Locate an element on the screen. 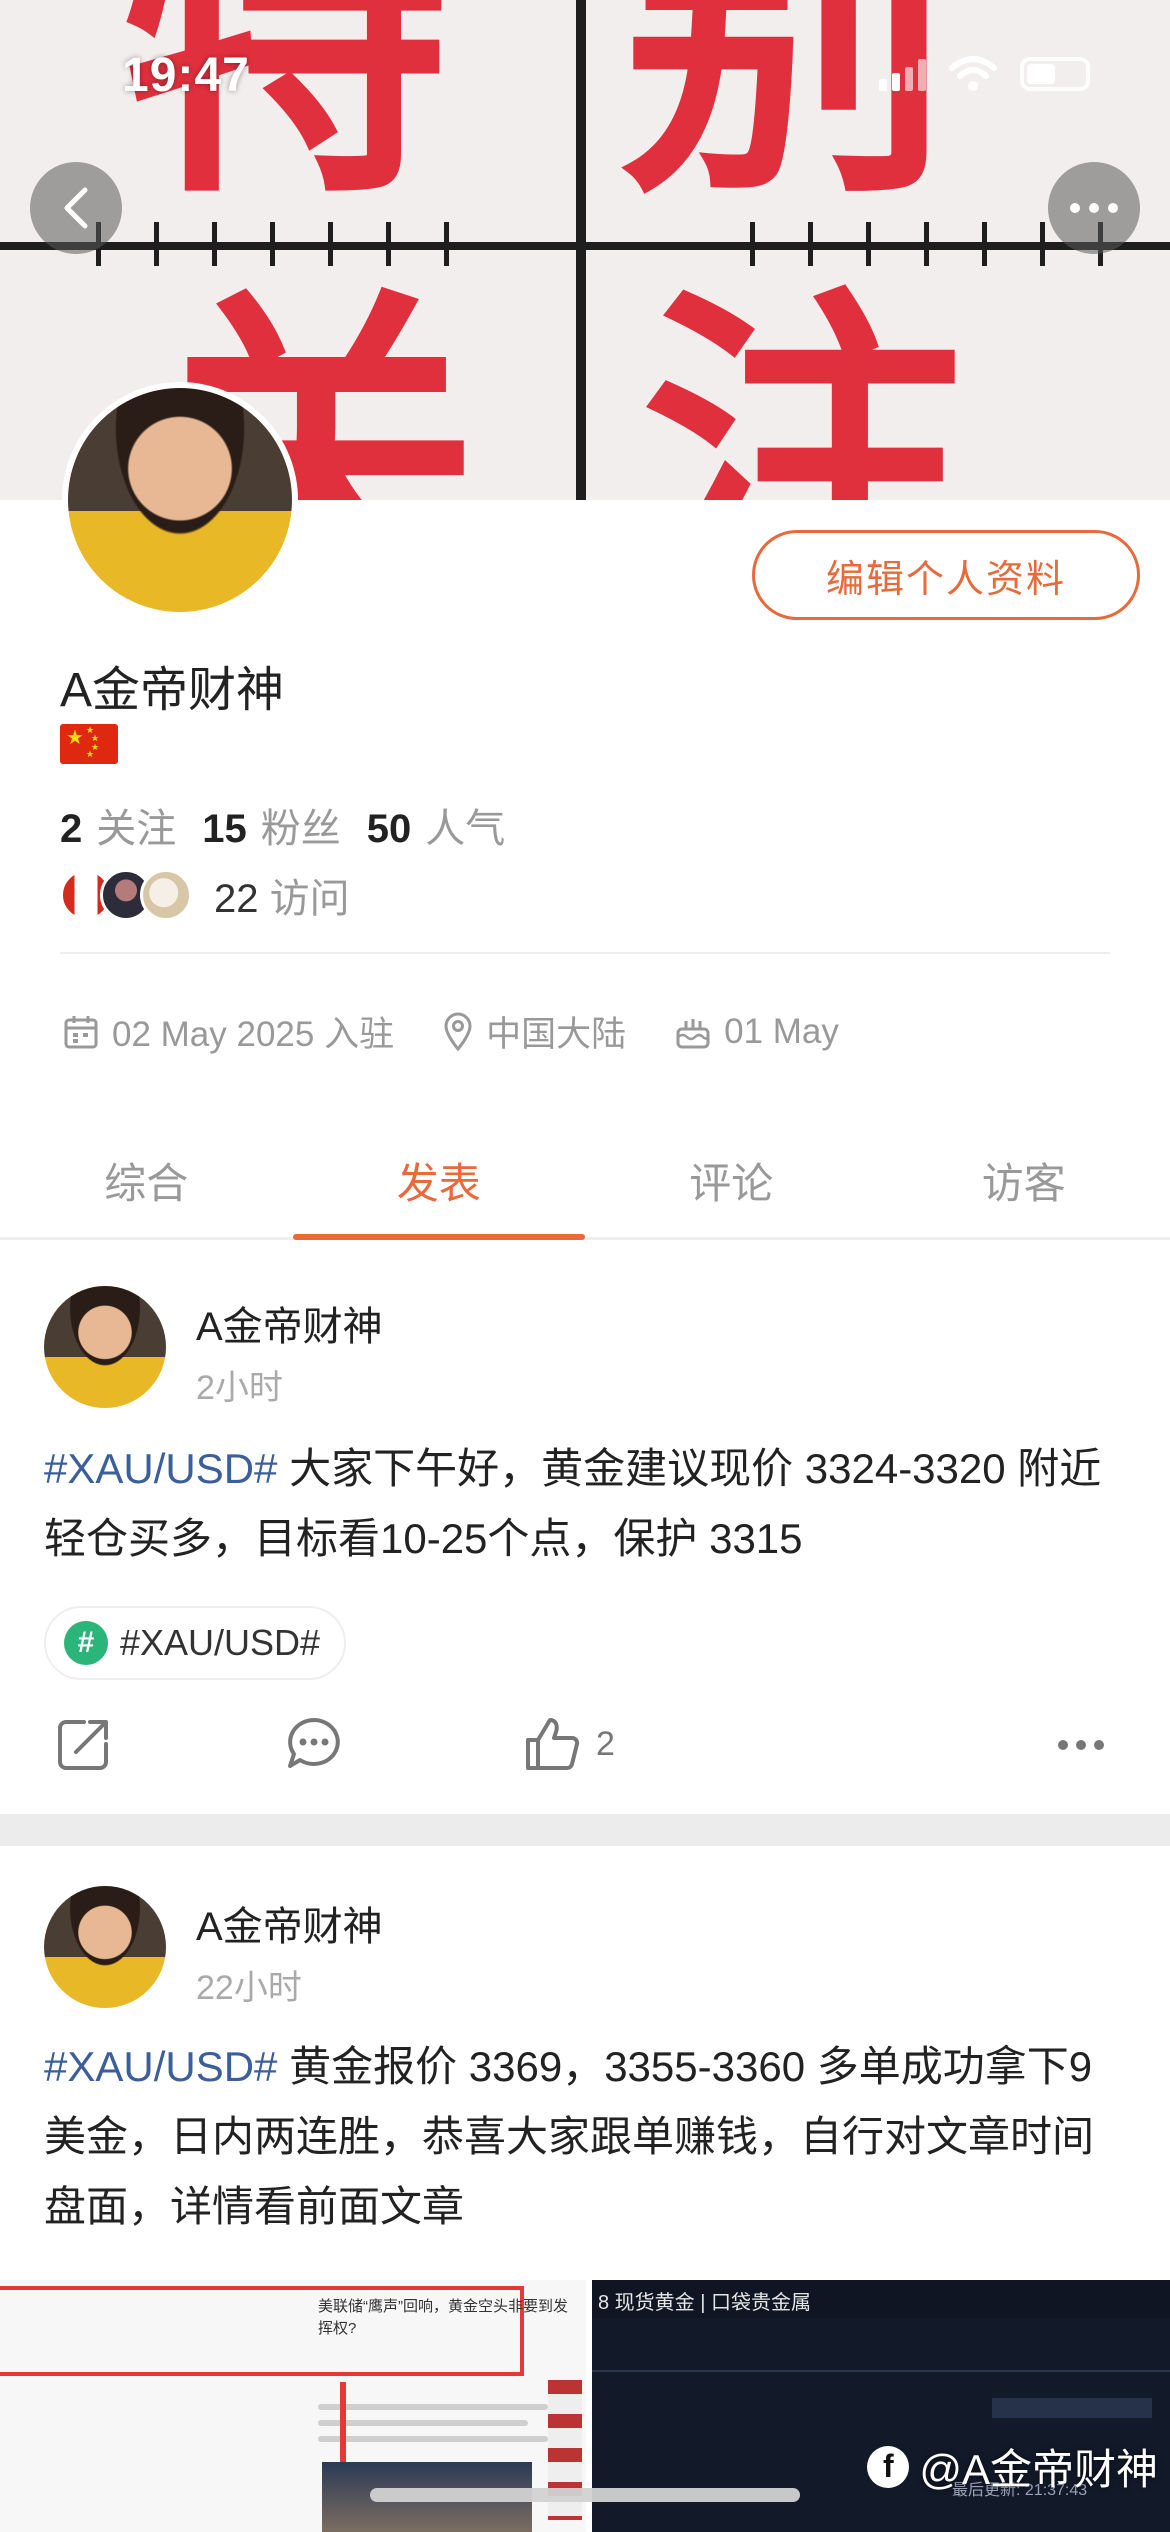  profile-tabs: 综合 发表 评论 访客 is located at coordinates (585, 1180).